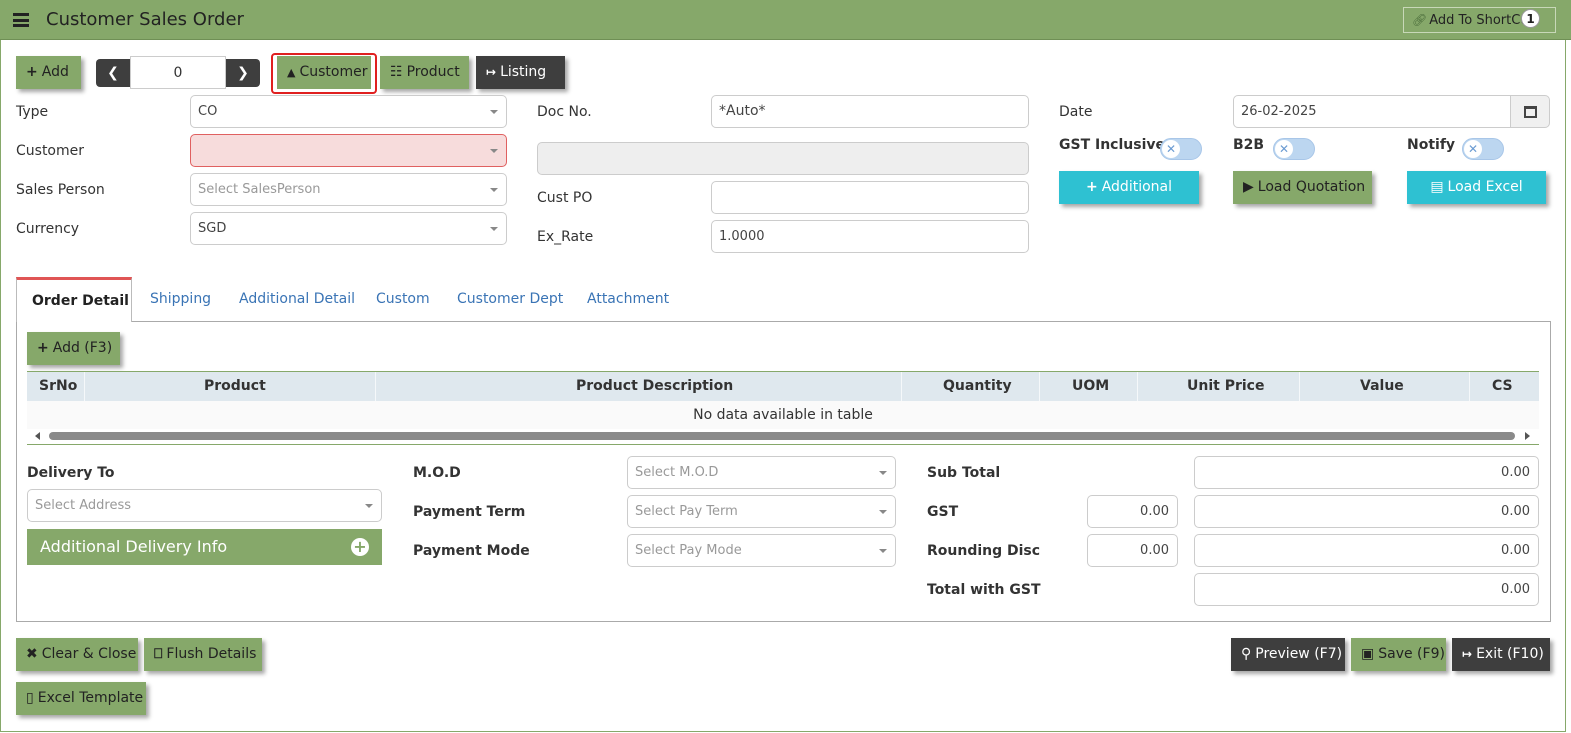 This screenshot has height=733, width=1571. Describe the element at coordinates (1366, 511) in the screenshot. I see `gst-amount-field: 0.00` at that location.